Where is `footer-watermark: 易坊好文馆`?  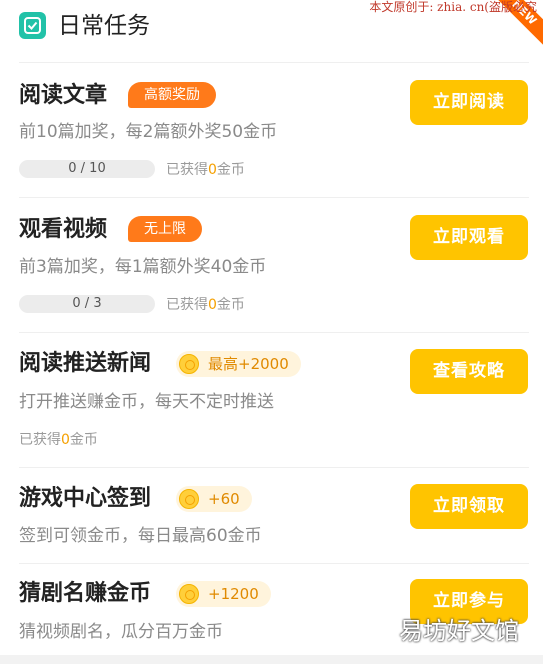 footer-watermark: 易坊好文馆 is located at coordinates (459, 631).